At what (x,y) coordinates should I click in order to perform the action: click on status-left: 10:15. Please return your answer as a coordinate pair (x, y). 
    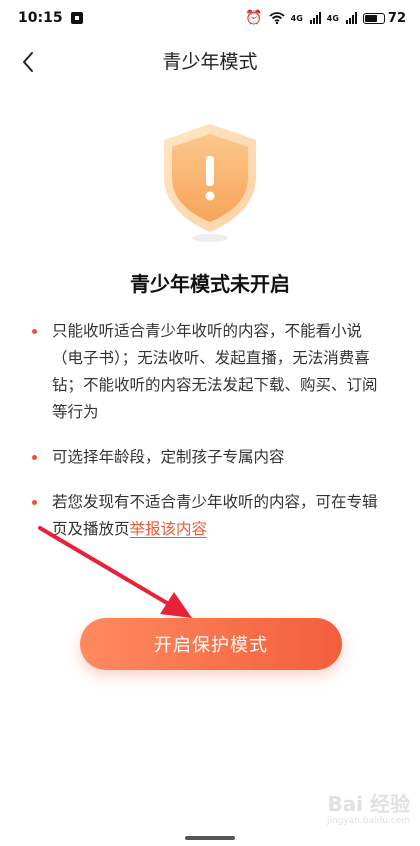
    Looking at the image, I should click on (50, 18).